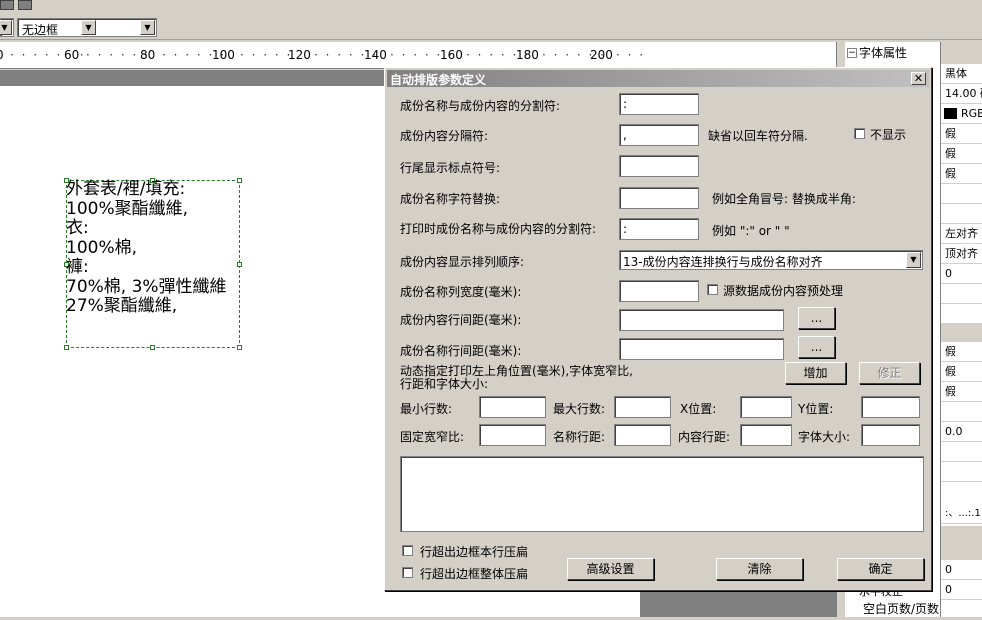 This screenshot has height=620, width=982. I want to click on ruler-label: 200, so click(601, 55).